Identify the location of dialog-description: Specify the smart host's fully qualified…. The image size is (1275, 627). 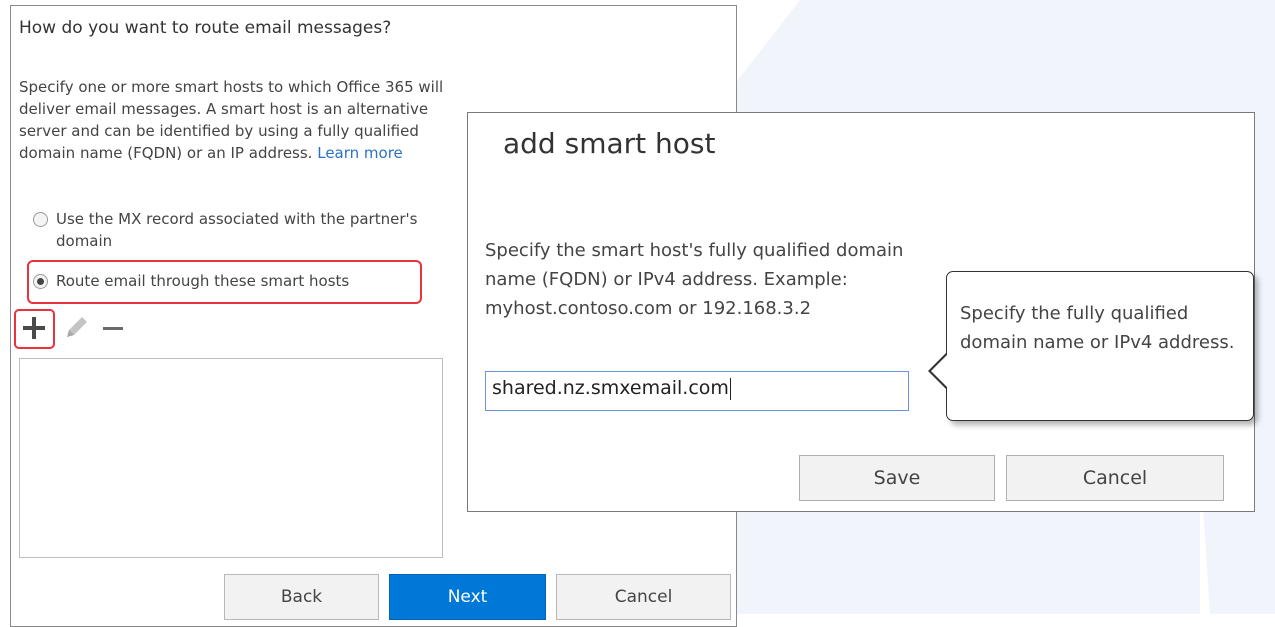
(694, 279).